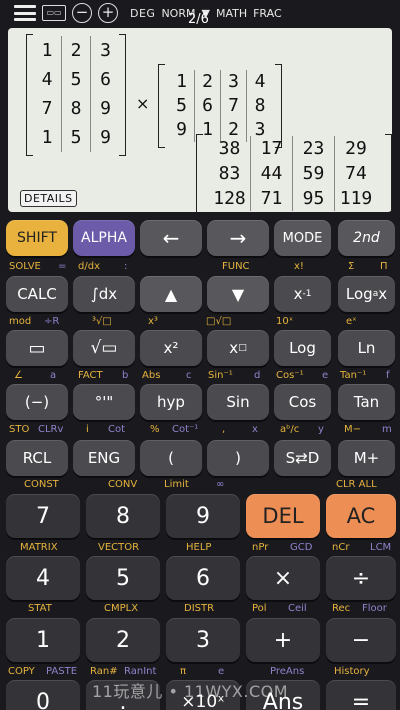 This screenshot has height=710, width=400. I want to click on del-key: DEL, so click(283, 516).